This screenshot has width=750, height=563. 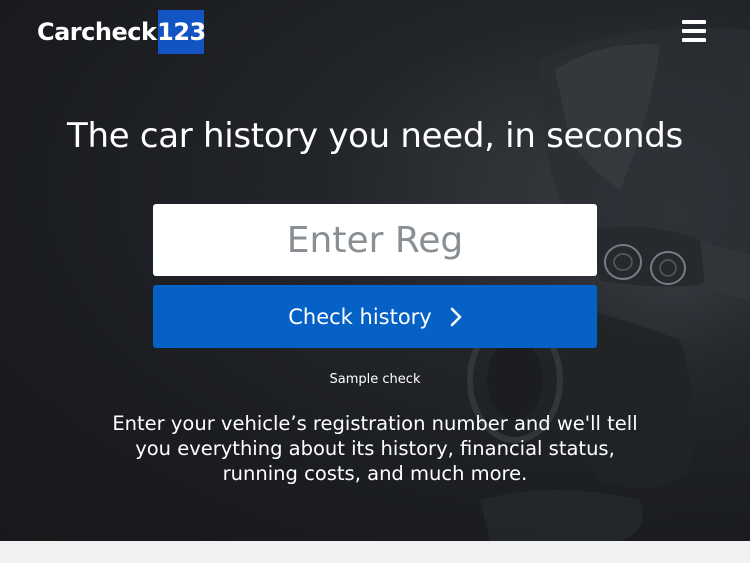 I want to click on page-footer-strip, so click(x=375, y=552).